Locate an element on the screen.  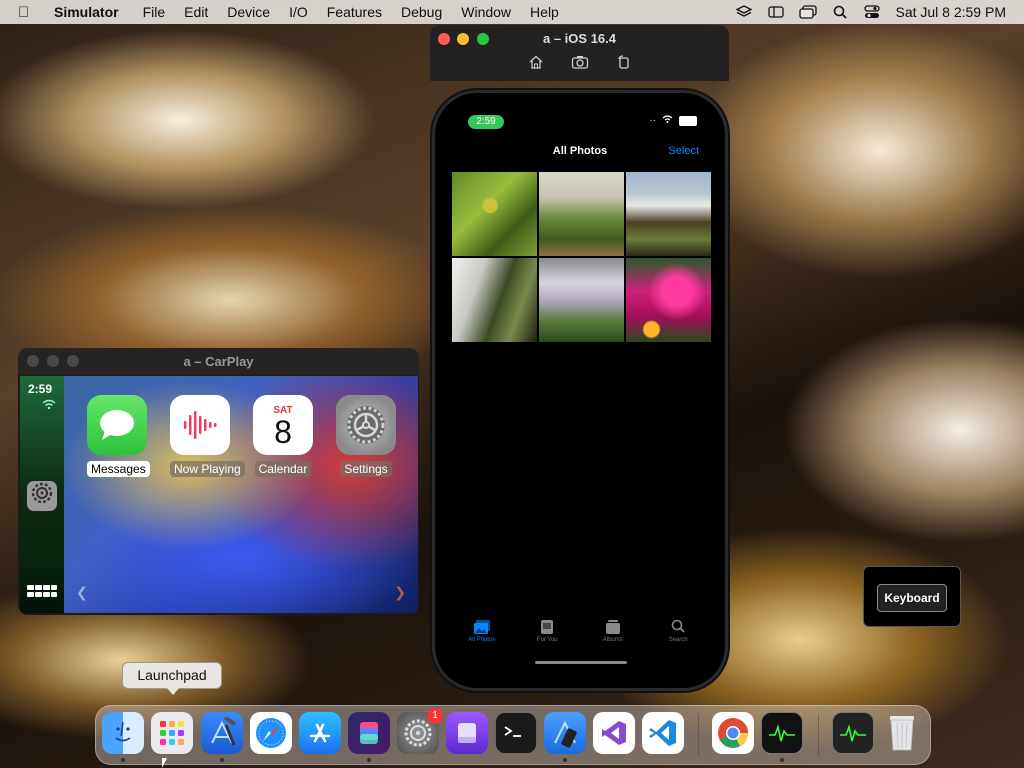
home-icon is located at coordinates (536, 64).